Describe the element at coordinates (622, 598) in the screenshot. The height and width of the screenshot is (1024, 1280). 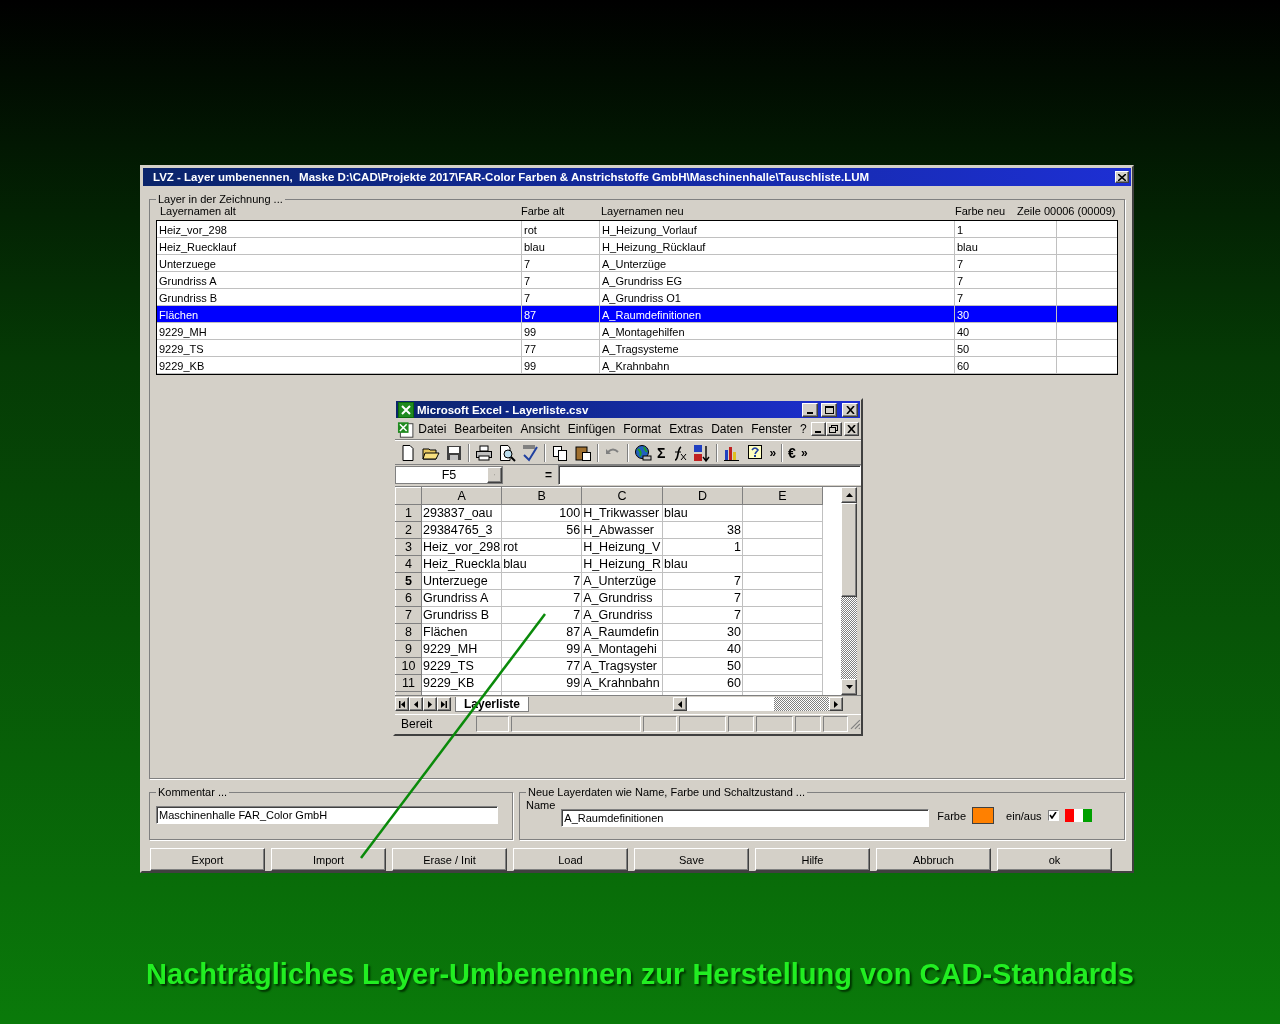
I see `table-cell: A_Grundriss` at that location.